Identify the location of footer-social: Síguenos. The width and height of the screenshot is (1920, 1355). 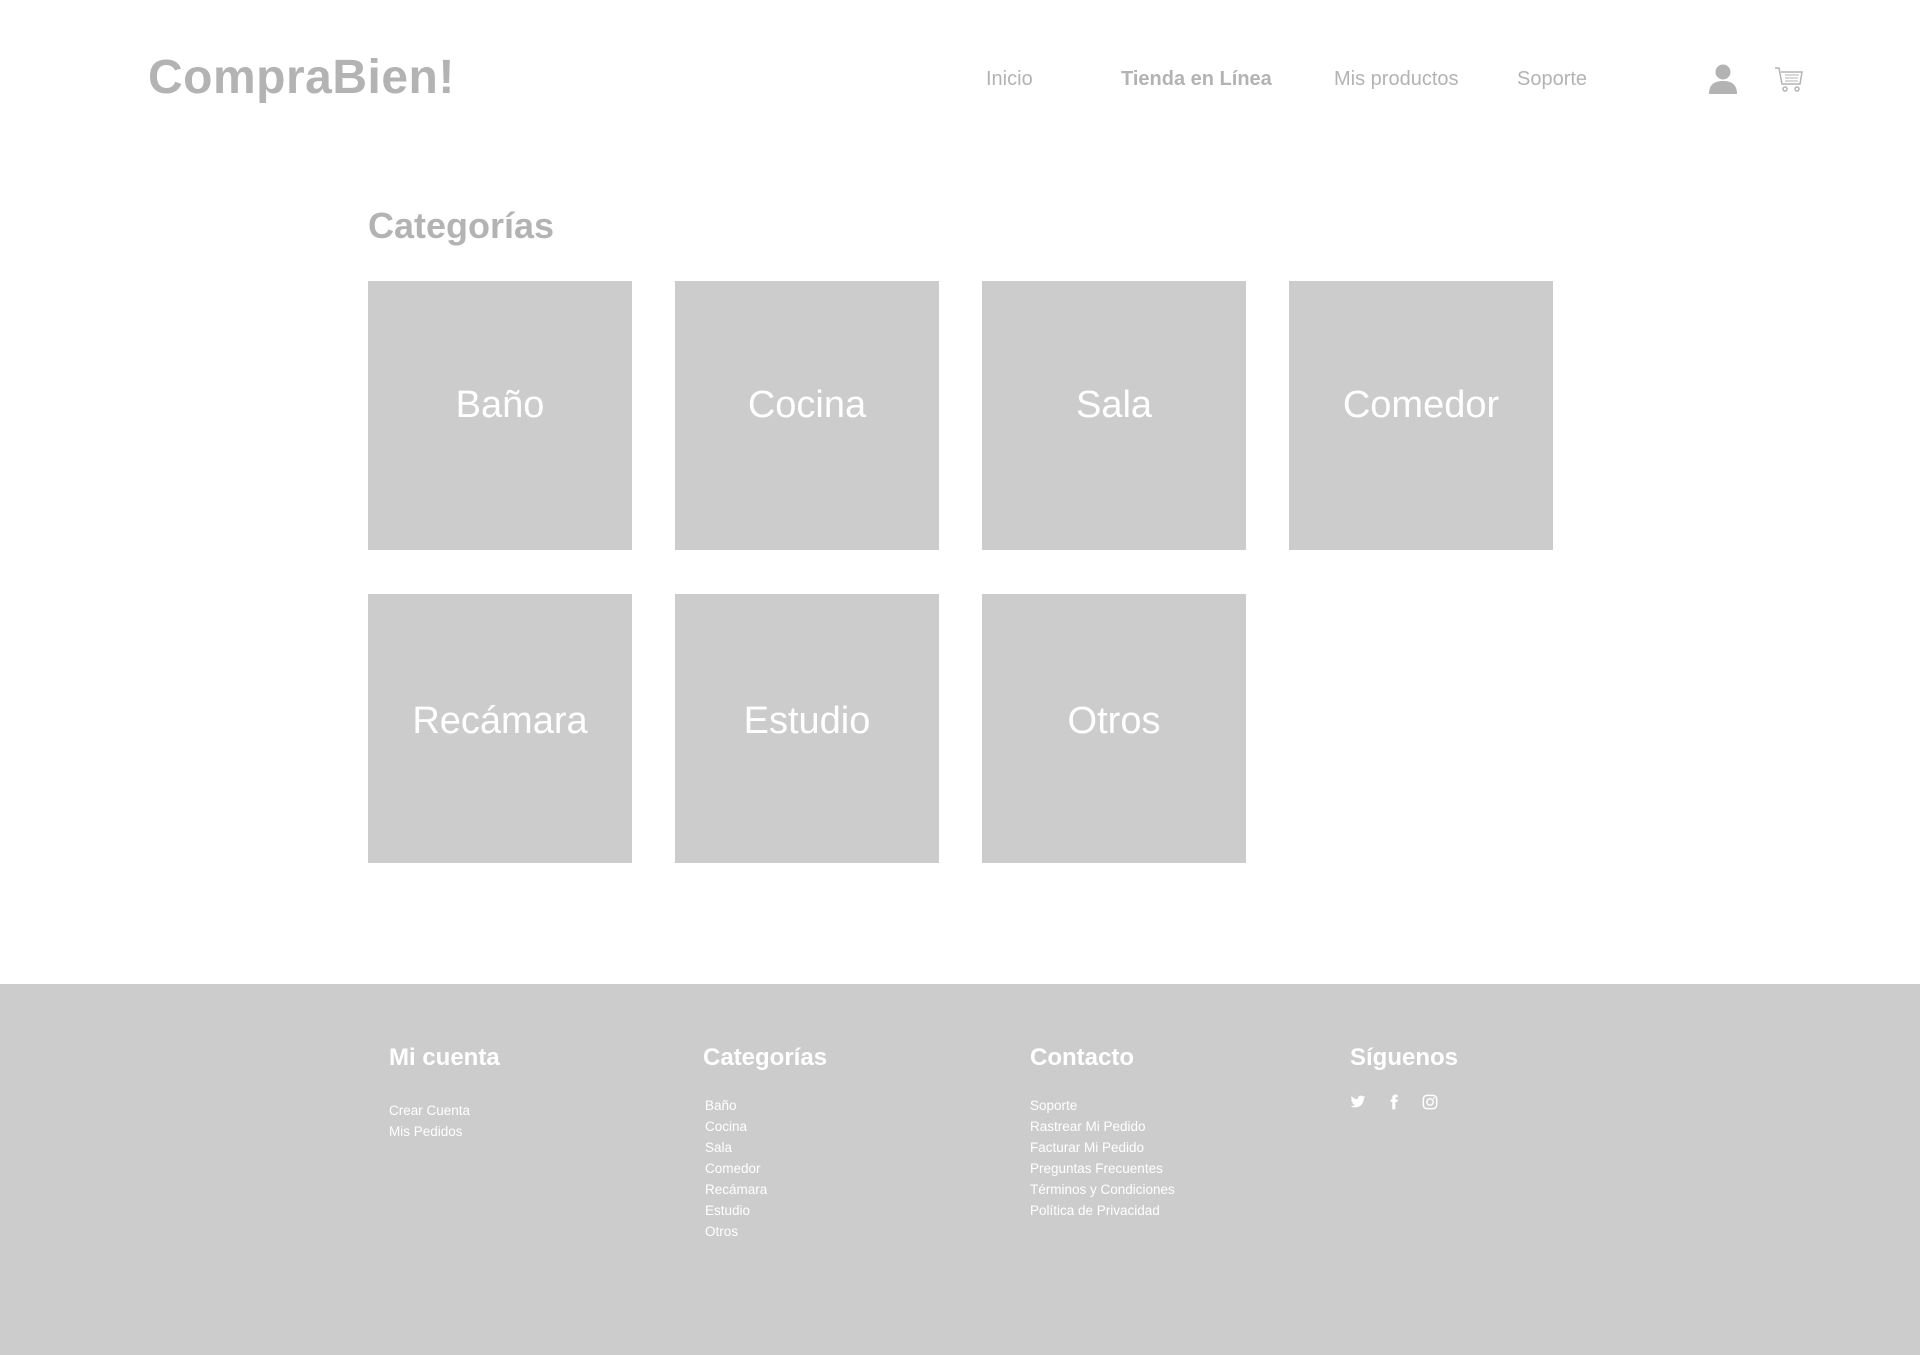
(1404, 1077).